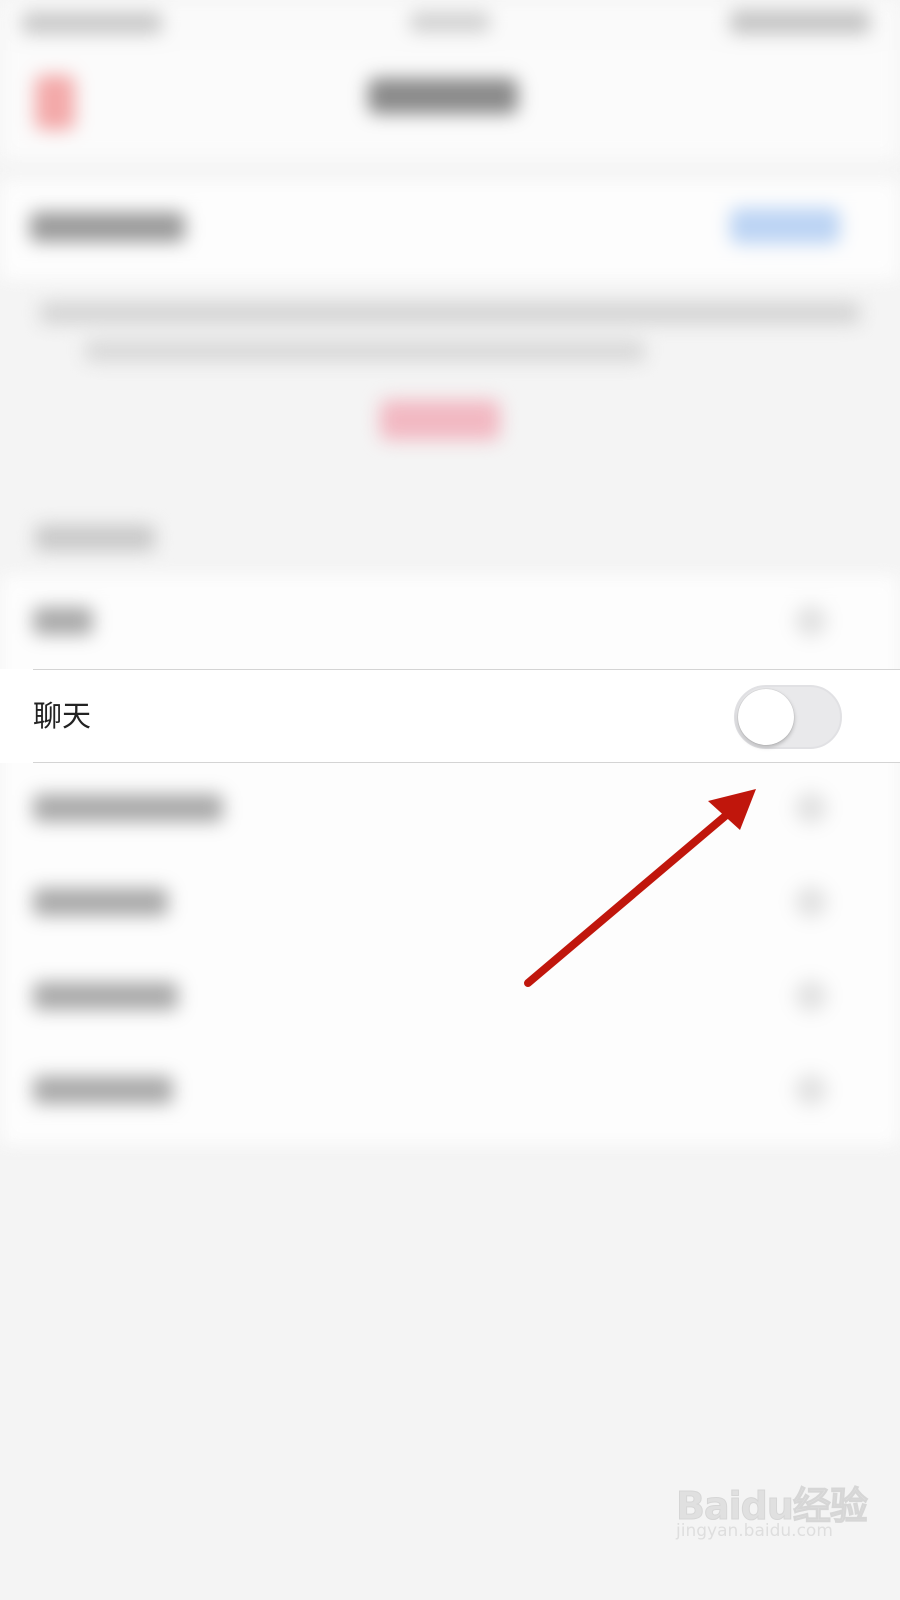 This screenshot has width=900, height=1600. Describe the element at coordinates (450, 716) in the screenshot. I see `chat-setting-row: 聊天` at that location.